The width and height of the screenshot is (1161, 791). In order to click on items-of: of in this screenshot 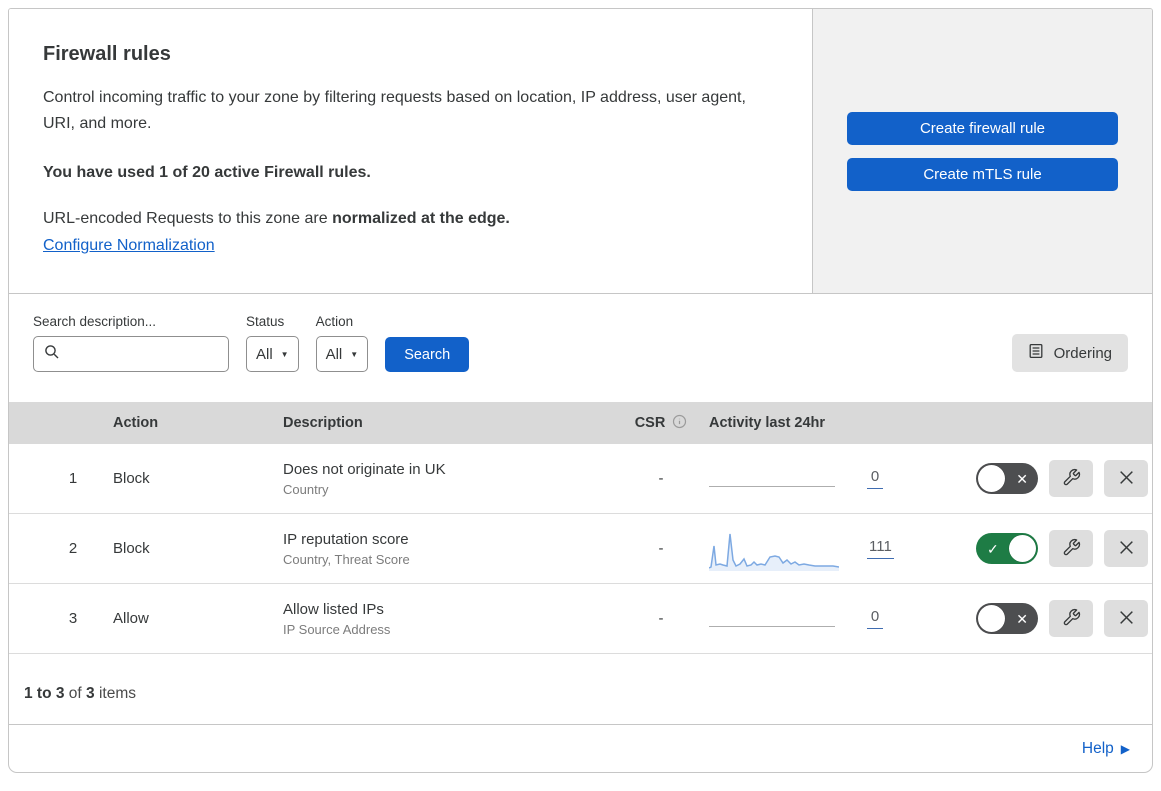, I will do `click(75, 693)`.